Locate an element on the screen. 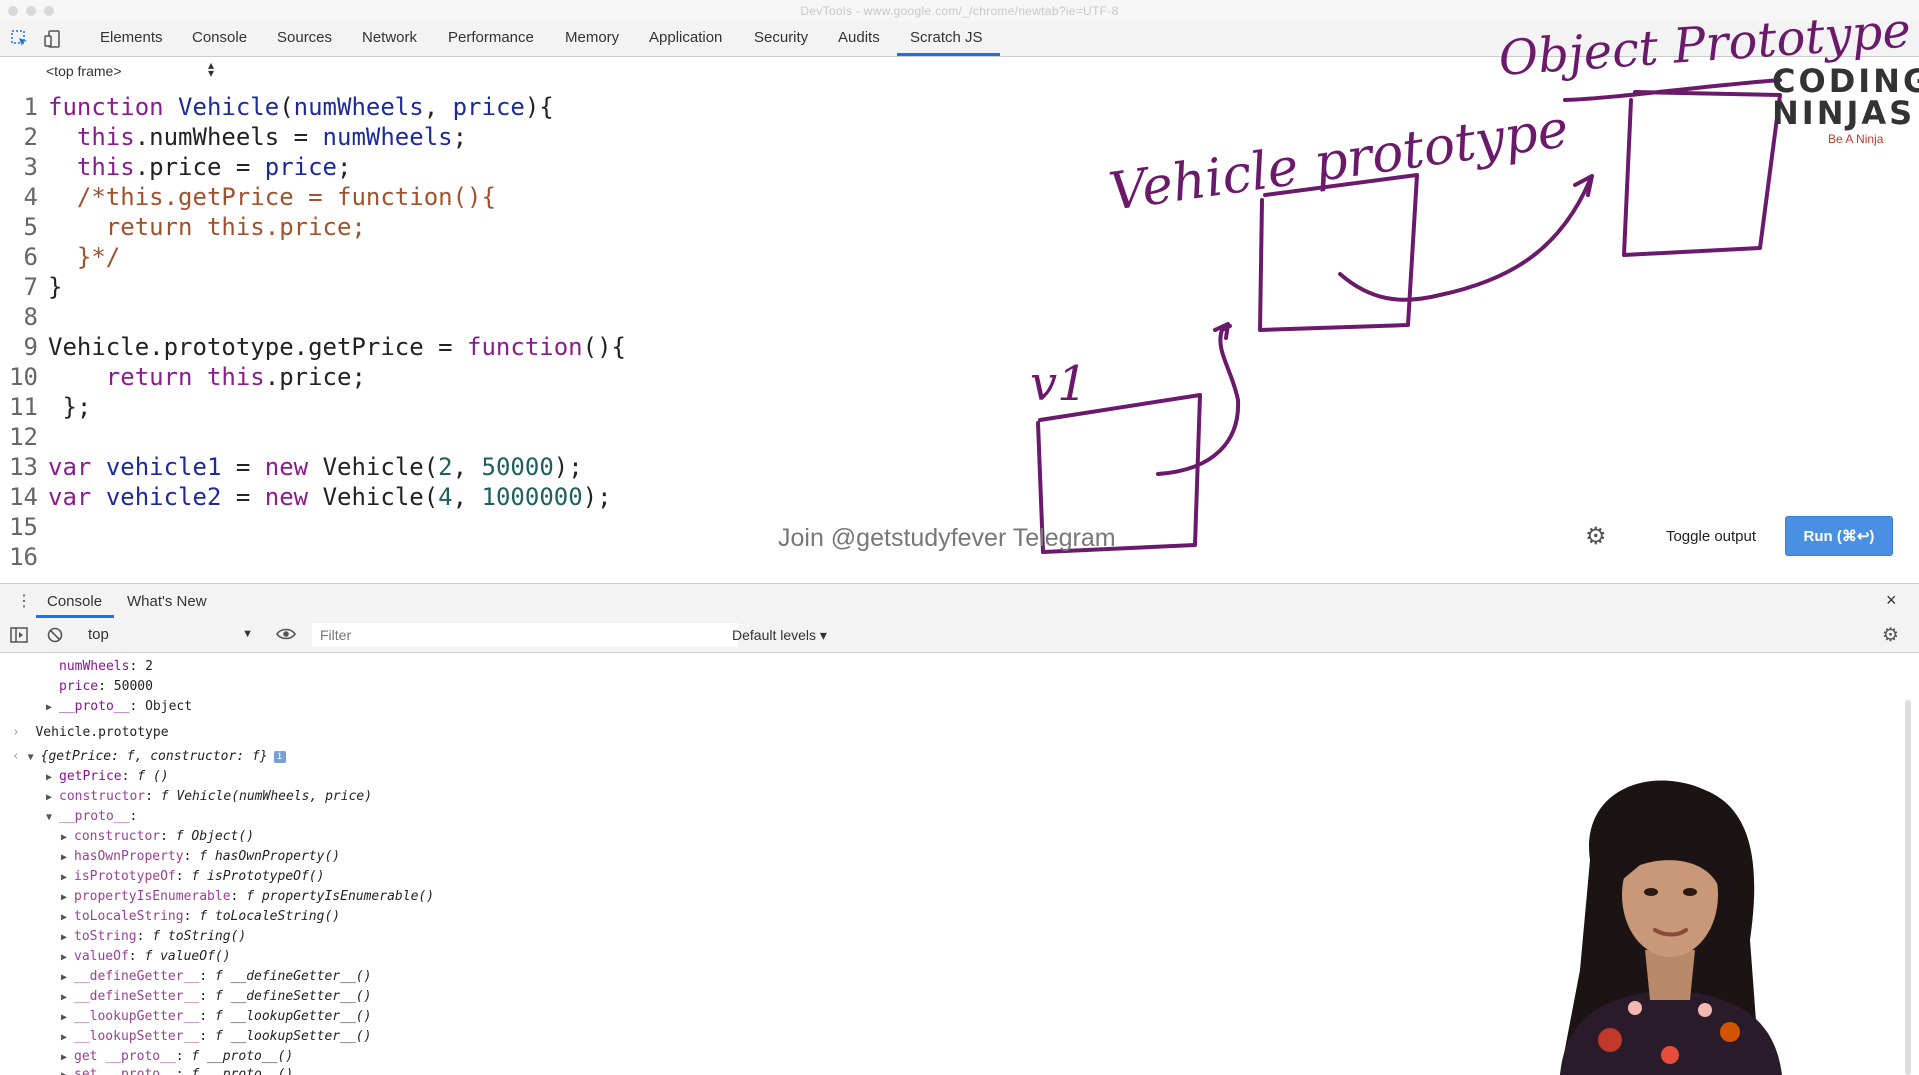 The height and width of the screenshot is (1075, 1919). presenter-image is located at coordinates (1671, 927).